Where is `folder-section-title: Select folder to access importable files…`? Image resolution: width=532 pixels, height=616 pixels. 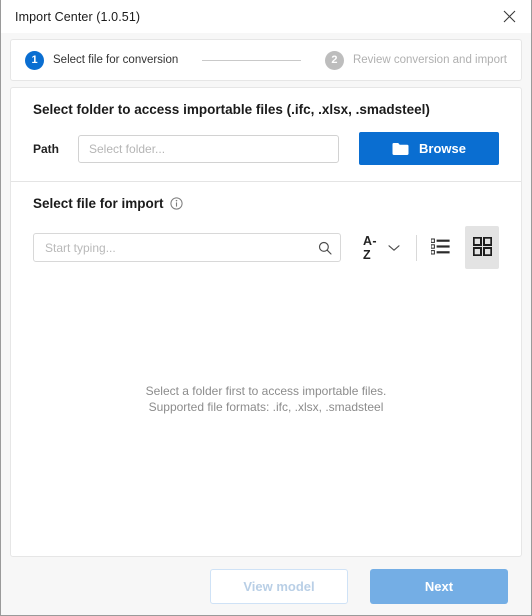
folder-section-title: Select folder to access importable files… is located at coordinates (231, 109).